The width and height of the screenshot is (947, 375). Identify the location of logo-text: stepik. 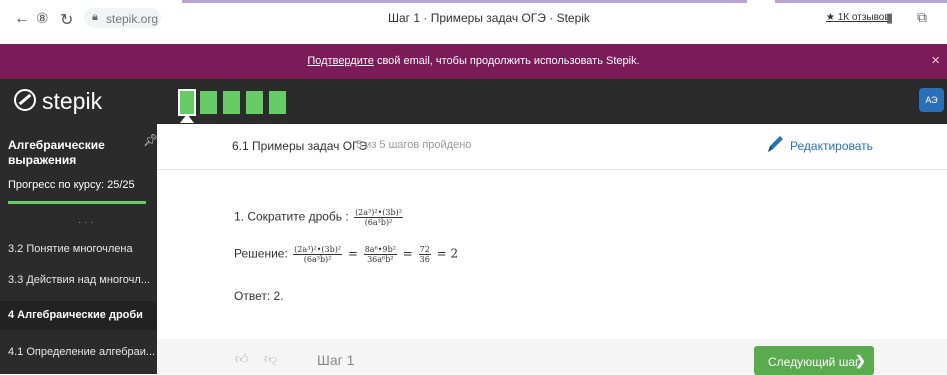
(72, 101).